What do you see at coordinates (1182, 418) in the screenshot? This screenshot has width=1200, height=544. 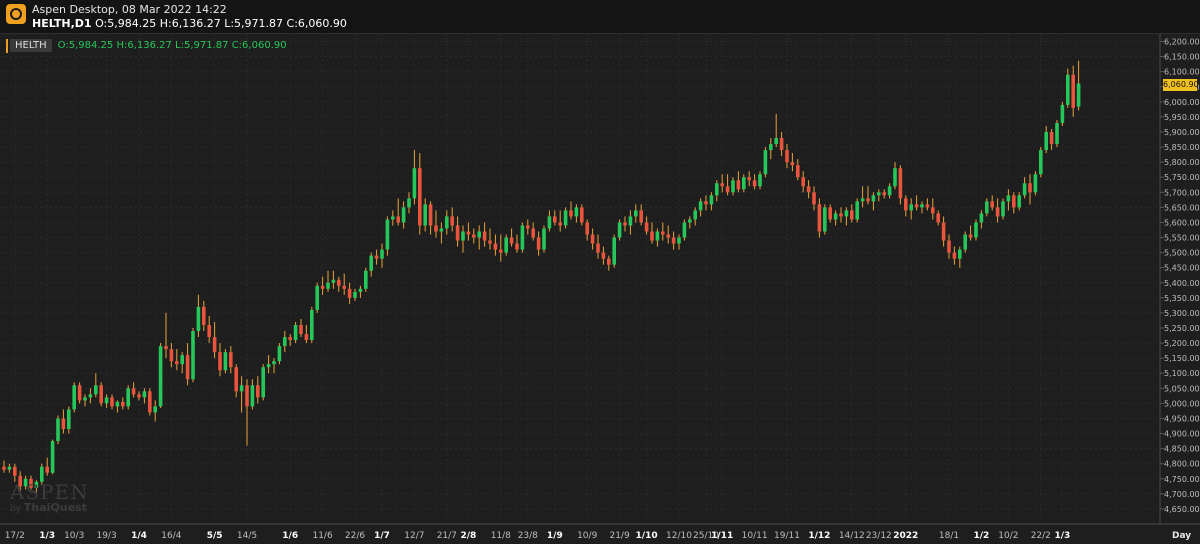 I see `y-tick-label: 4,950.00` at bounding box center [1182, 418].